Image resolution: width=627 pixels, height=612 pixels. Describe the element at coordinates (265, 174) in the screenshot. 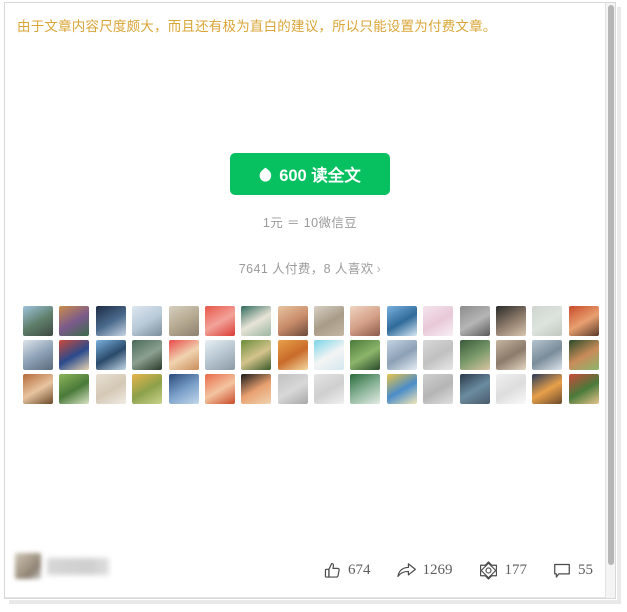

I see `wechat-bean-icon` at that location.